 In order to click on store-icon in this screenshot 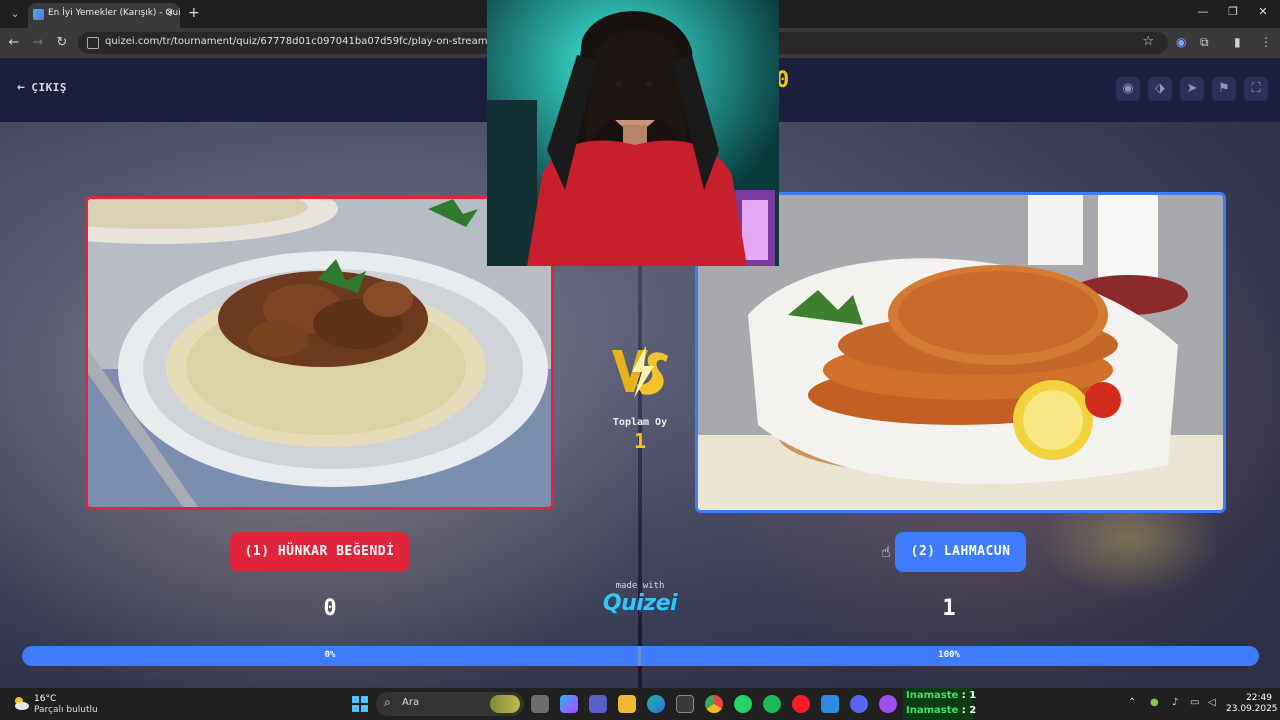, I will do `click(685, 704)`.